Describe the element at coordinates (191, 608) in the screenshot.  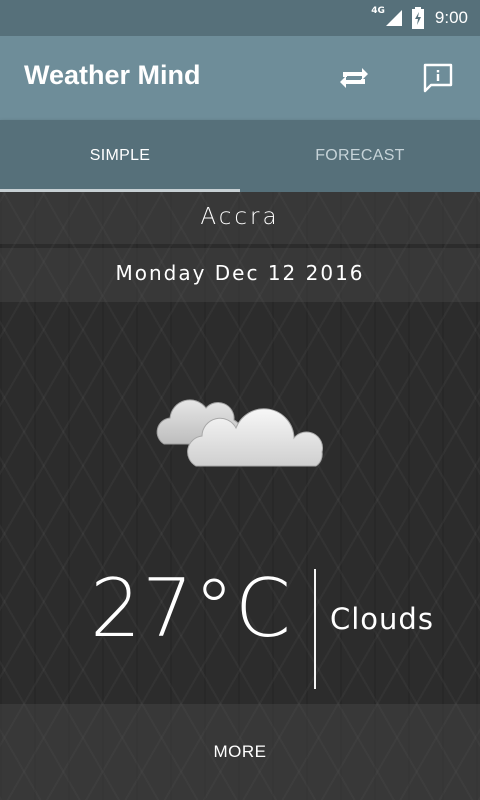
I see `temperature: 27°C` at that location.